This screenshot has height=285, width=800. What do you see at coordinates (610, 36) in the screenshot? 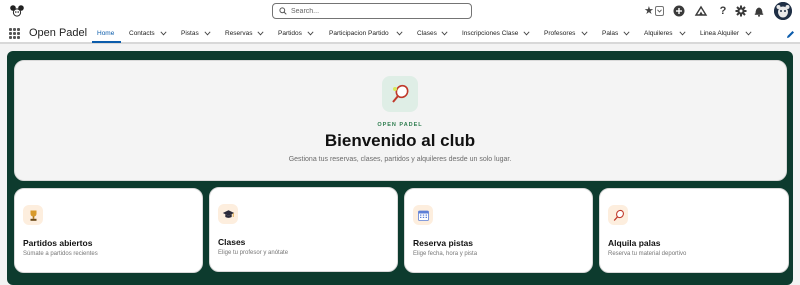
I see `nav-item-palas: Palas` at bounding box center [610, 36].